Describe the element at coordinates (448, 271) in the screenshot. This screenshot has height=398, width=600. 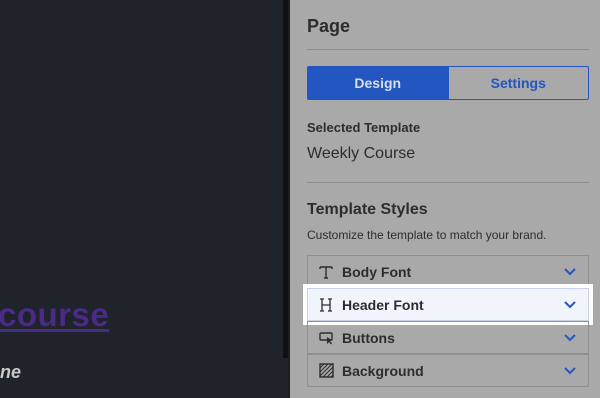
I see `accordion-body-font: Body Font` at that location.